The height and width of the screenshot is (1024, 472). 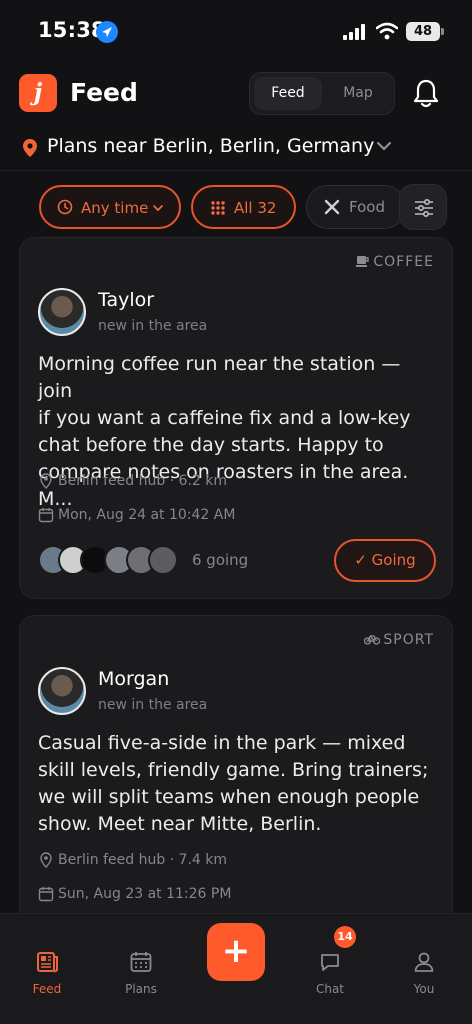 I want to click on post-text-line: chat before the day starts. Happy to, so click(x=211, y=445).